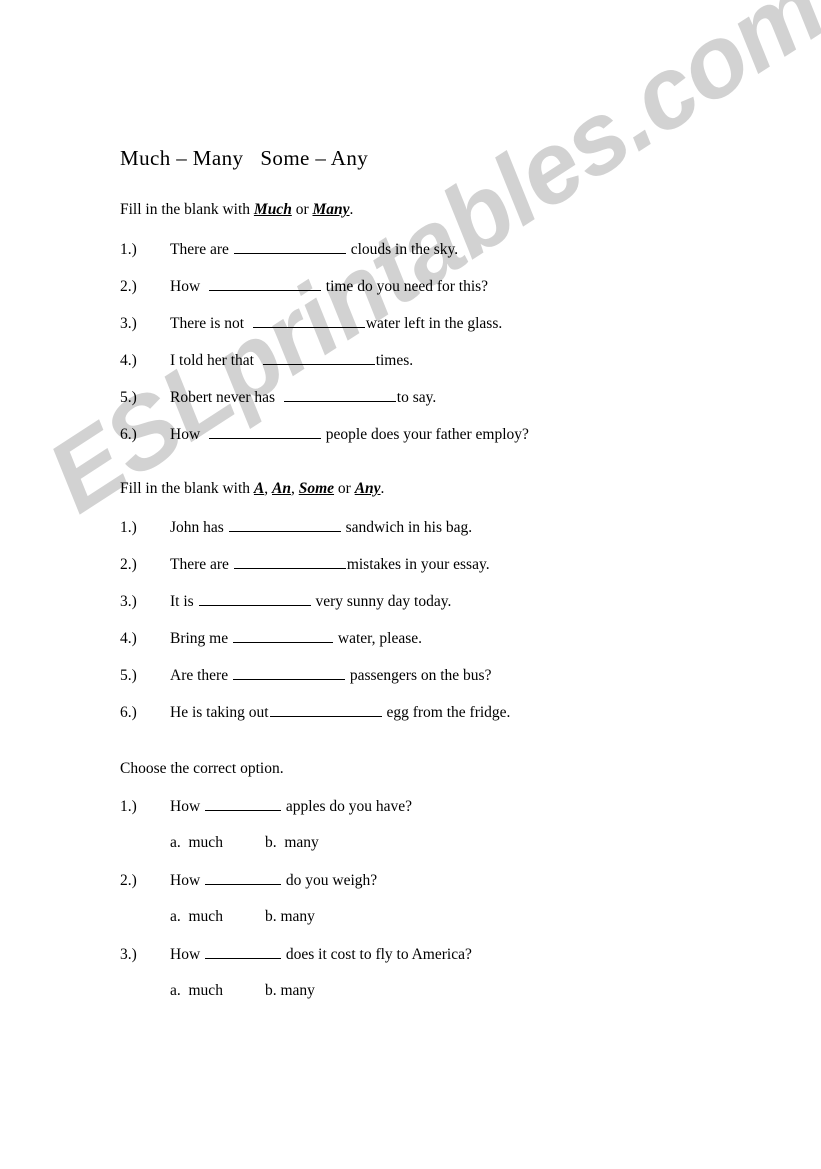 The image size is (821, 1169). Describe the element at coordinates (381, 601) in the screenshot. I see `sentence-after: very sunny day today.` at that location.